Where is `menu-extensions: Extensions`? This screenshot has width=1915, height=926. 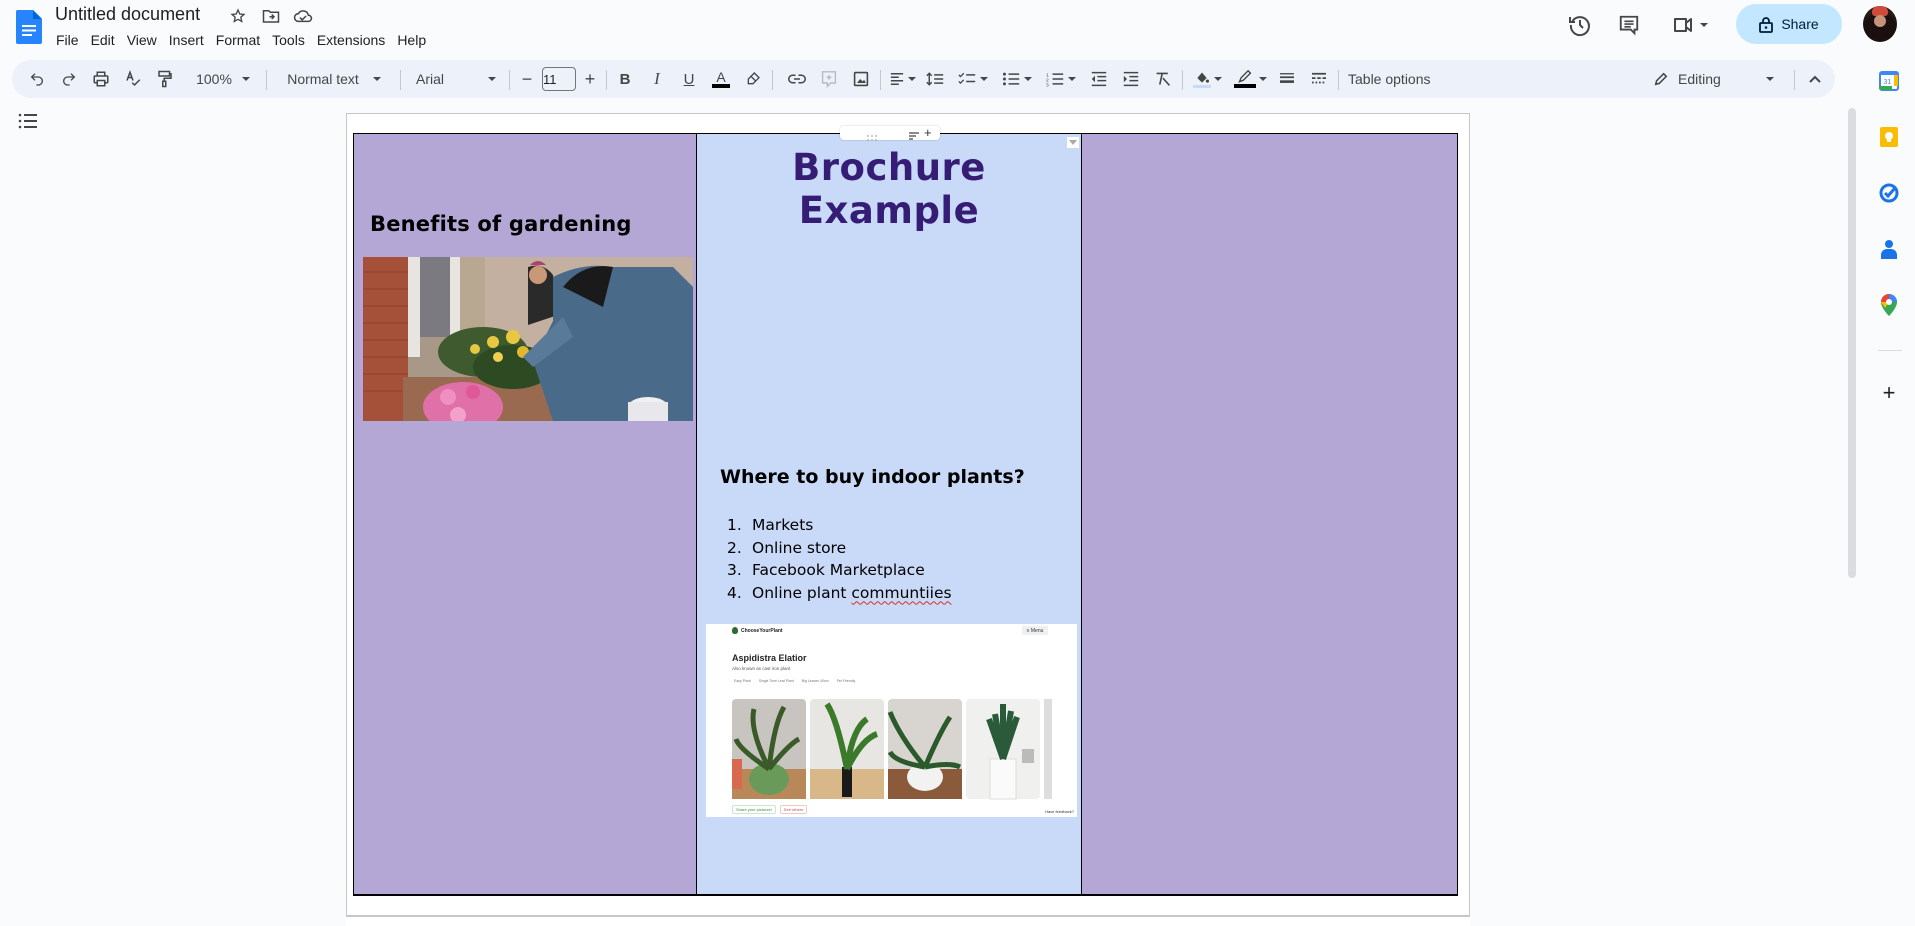 menu-extensions: Extensions is located at coordinates (351, 40).